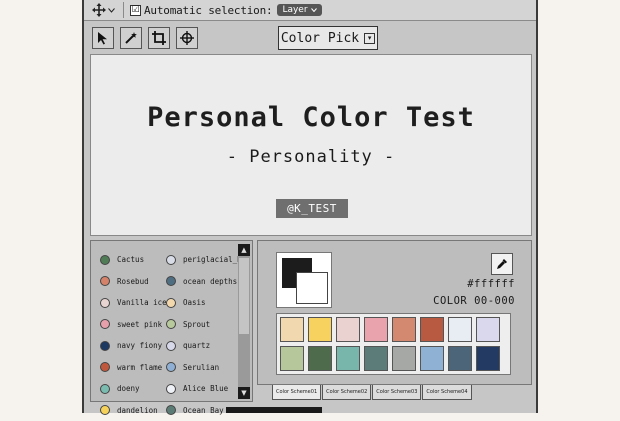  I want to click on list-item: Sprout, so click(204, 325).